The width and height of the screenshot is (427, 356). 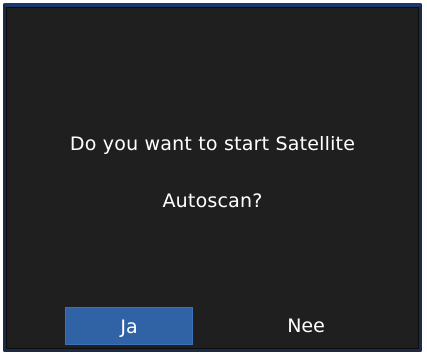 What do you see at coordinates (212, 144) in the screenshot?
I see `dialog-message-line1: Do you want to start Satellite` at bounding box center [212, 144].